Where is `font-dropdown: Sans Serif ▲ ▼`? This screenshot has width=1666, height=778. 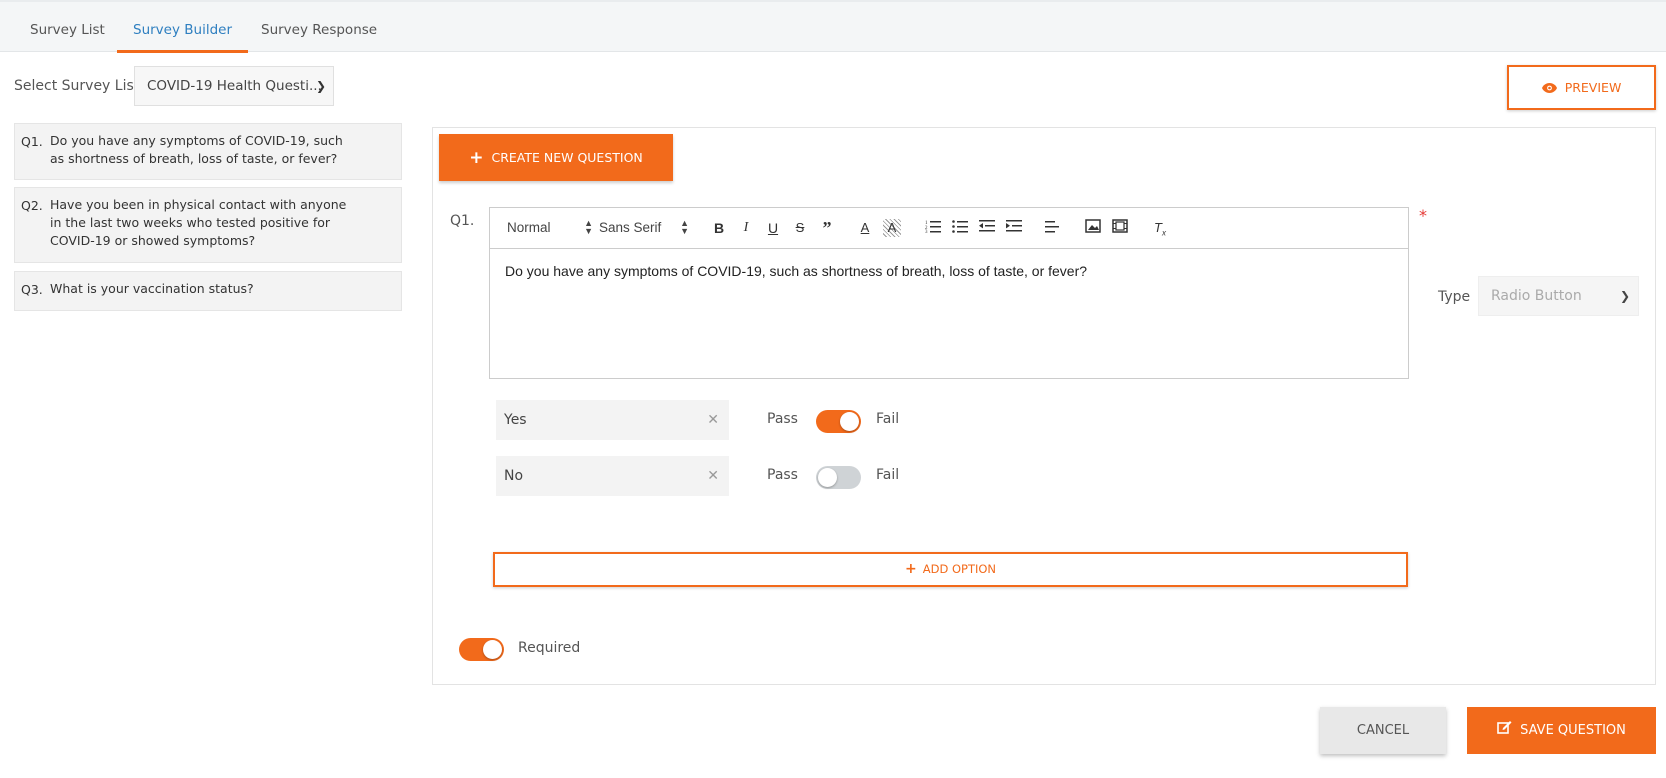 font-dropdown: Sans Serif ▲ ▼ is located at coordinates (644, 227).